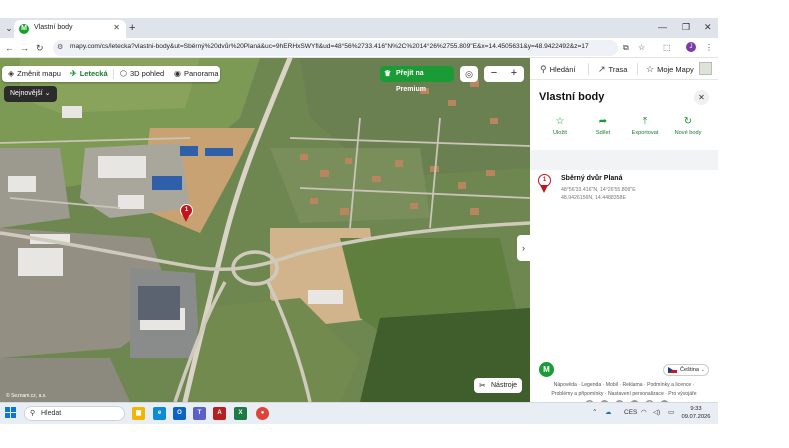  I want to click on change-map-button: ◈ Změnit mapu, so click(34, 74).